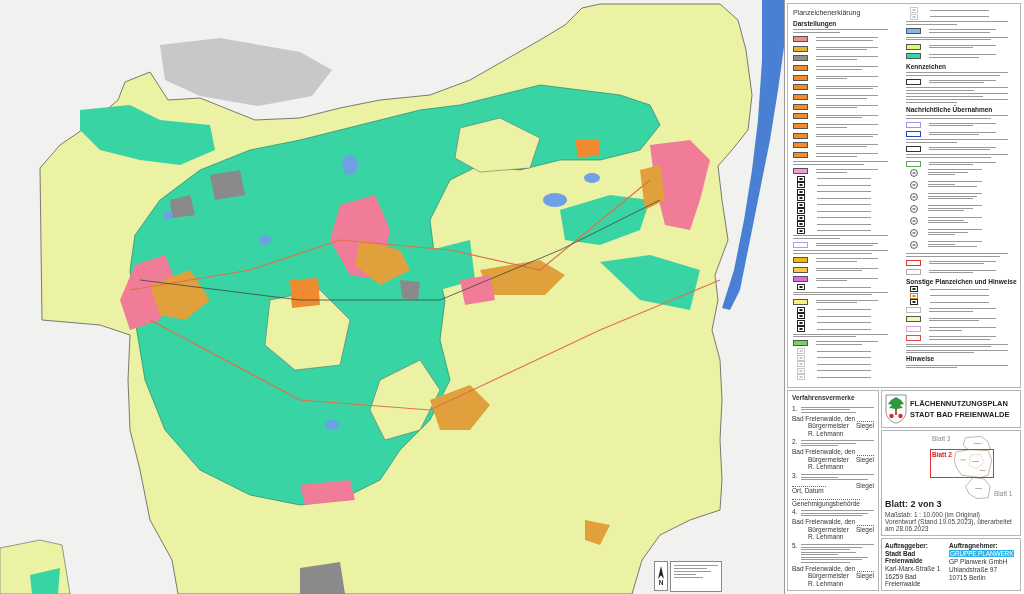 The image size is (1024, 594). I want to click on overview-map-drawing, so click(973, 467).